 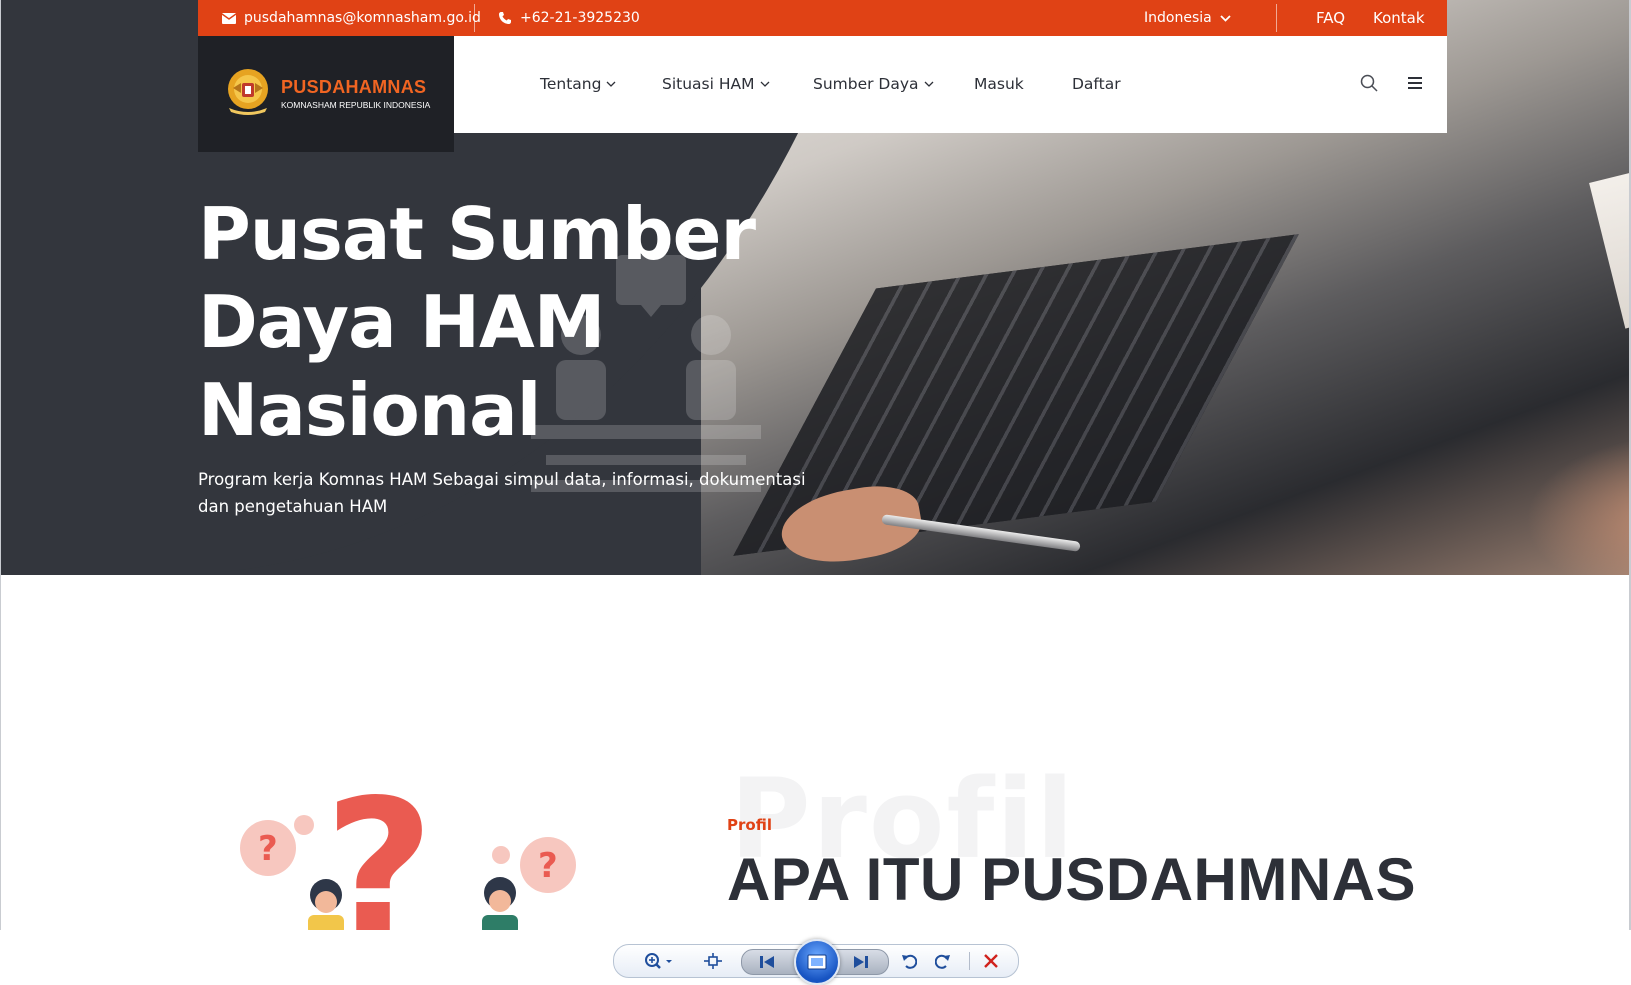 I want to click on nav-item-situasi-ham: Situasi HAM, so click(x=716, y=84).